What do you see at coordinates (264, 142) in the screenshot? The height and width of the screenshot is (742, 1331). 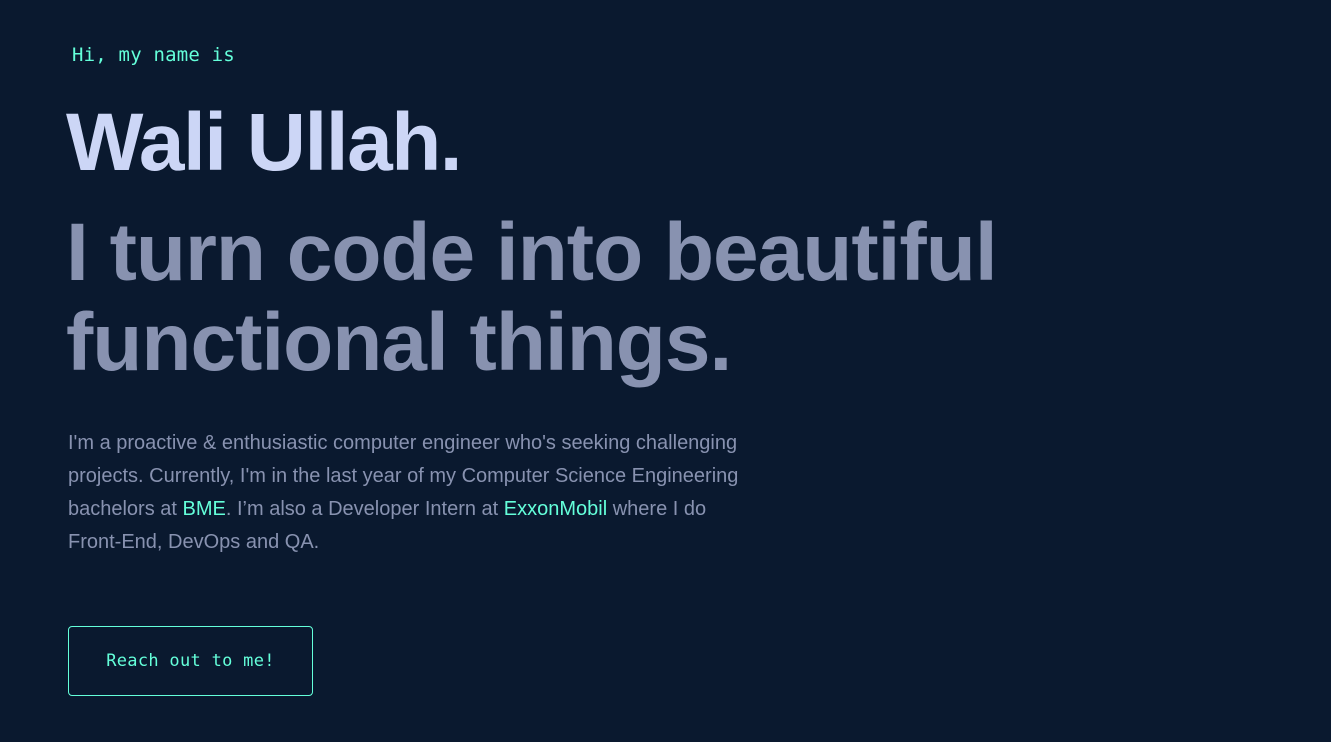 I see `name-heading: Wali Ullah.` at bounding box center [264, 142].